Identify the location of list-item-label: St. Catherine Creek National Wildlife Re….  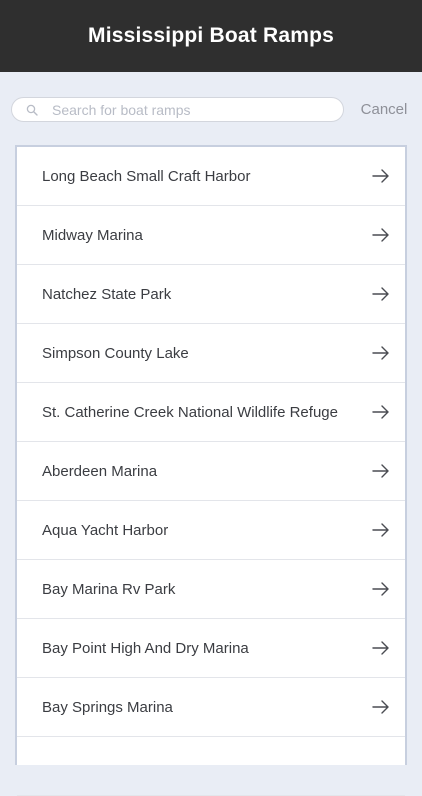
(190, 412).